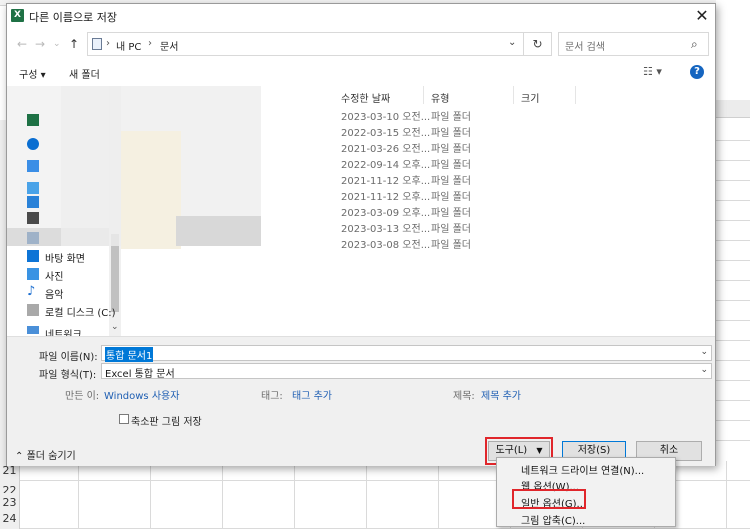  I want to click on breadcrumb-documents: 문서, so click(169, 45).